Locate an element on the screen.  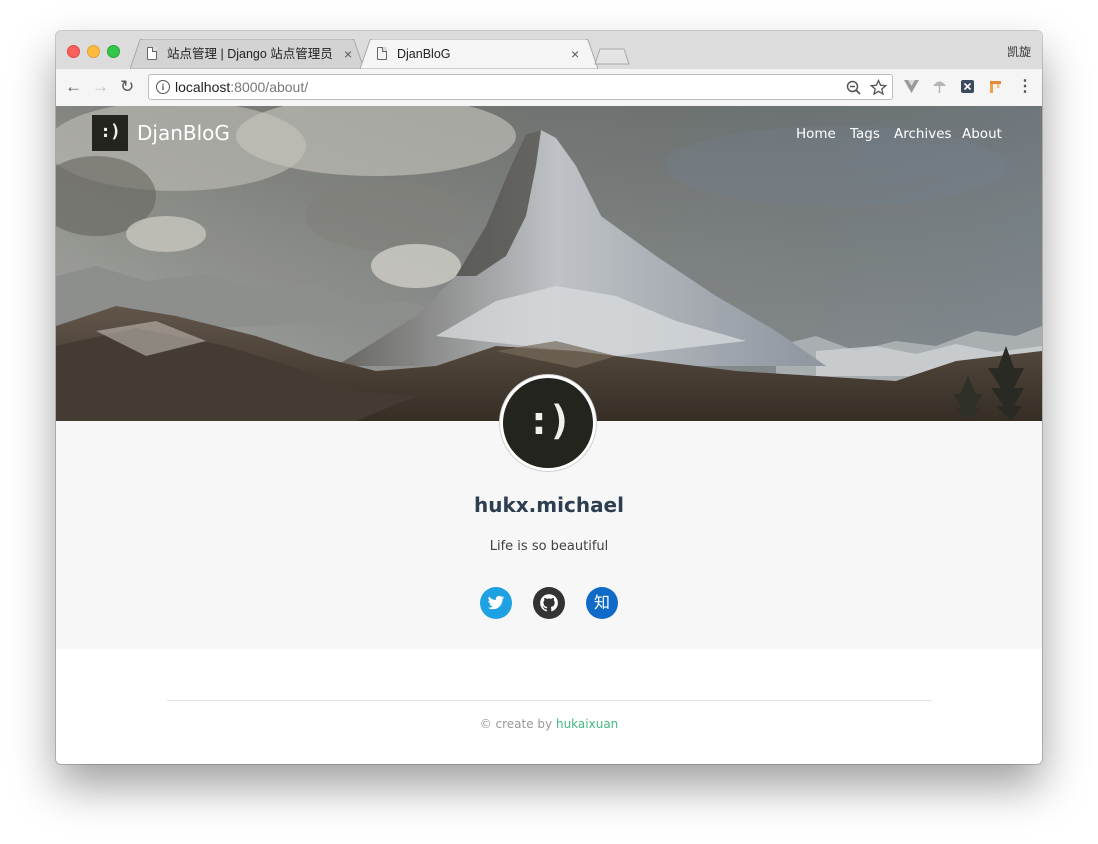
tab-django-admin: 站点管理 | Django 站点管理员 × is located at coordinates (247, 54).